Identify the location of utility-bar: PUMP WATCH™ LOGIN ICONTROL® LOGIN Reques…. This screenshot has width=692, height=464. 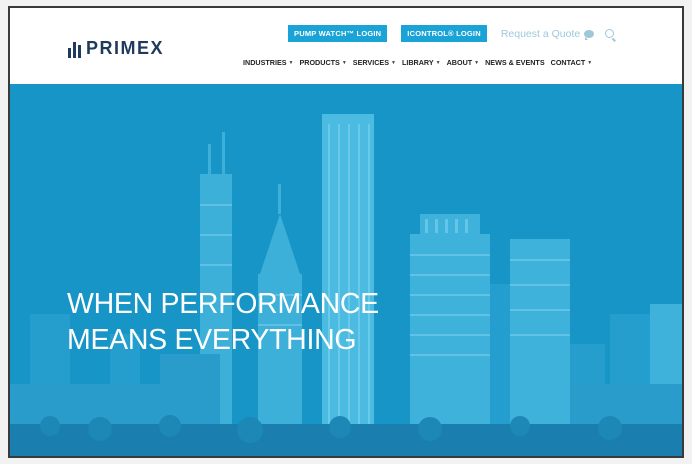
(451, 33).